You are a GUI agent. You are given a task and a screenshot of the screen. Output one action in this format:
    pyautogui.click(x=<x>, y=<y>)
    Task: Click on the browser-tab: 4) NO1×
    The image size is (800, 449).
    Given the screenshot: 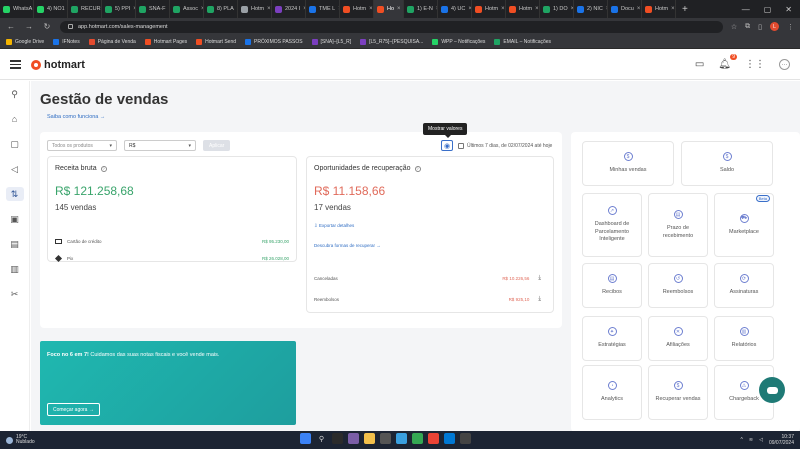 What is the action you would take?
    pyautogui.click(x=51, y=9)
    